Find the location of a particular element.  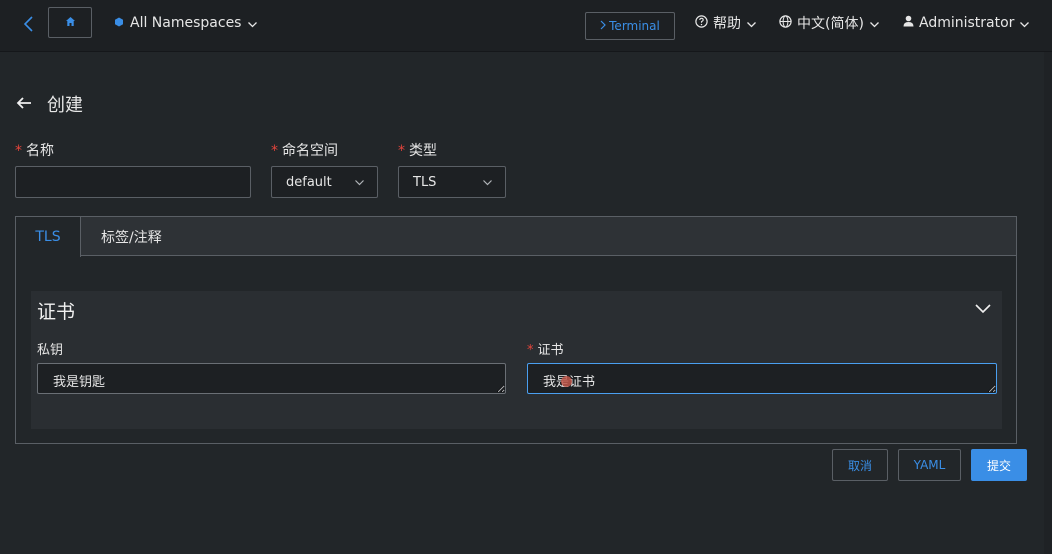

help-label: 帮助 is located at coordinates (727, 24).